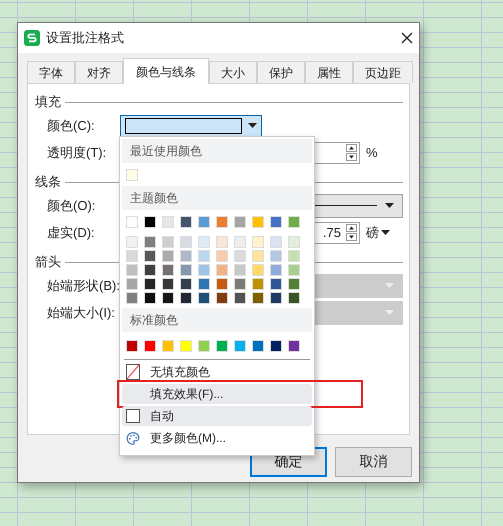  Describe the element at coordinates (51, 72) in the screenshot. I see `tab: 字体` at that location.